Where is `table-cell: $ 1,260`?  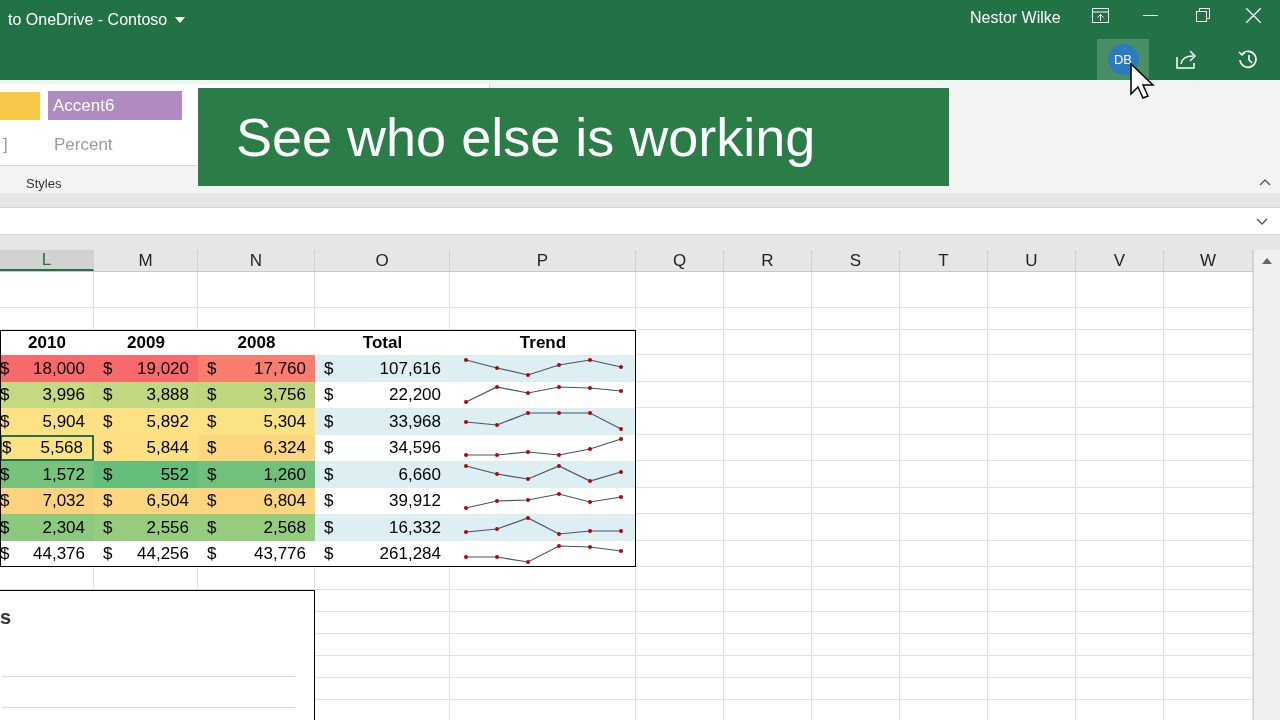 table-cell: $ 1,260 is located at coordinates (256, 474).